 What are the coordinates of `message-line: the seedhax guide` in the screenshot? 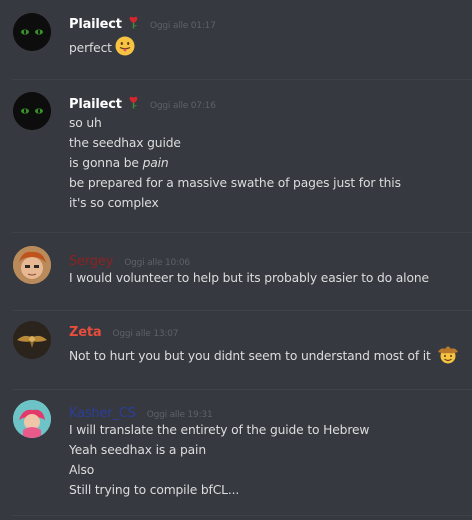 It's located at (125, 143).